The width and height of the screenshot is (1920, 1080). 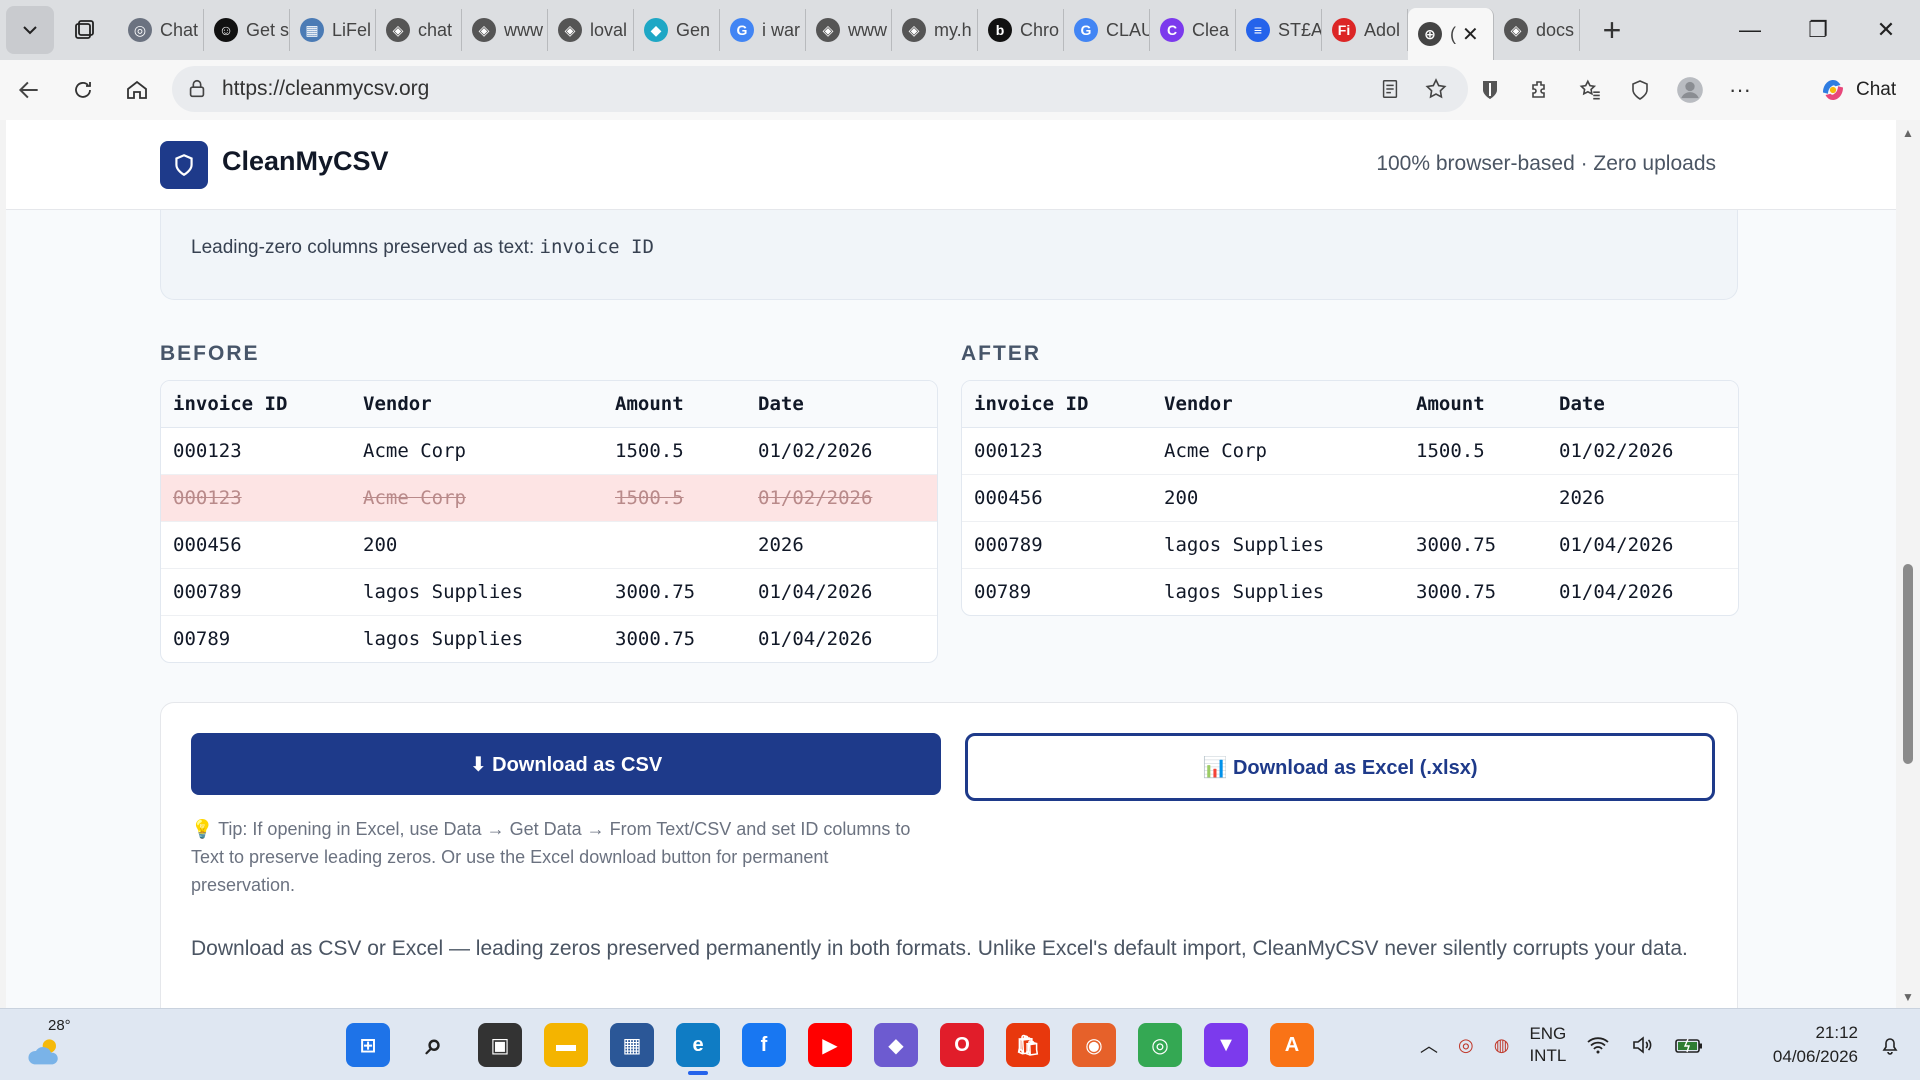 I want to click on tab-title: Adol, so click(x=1382, y=29).